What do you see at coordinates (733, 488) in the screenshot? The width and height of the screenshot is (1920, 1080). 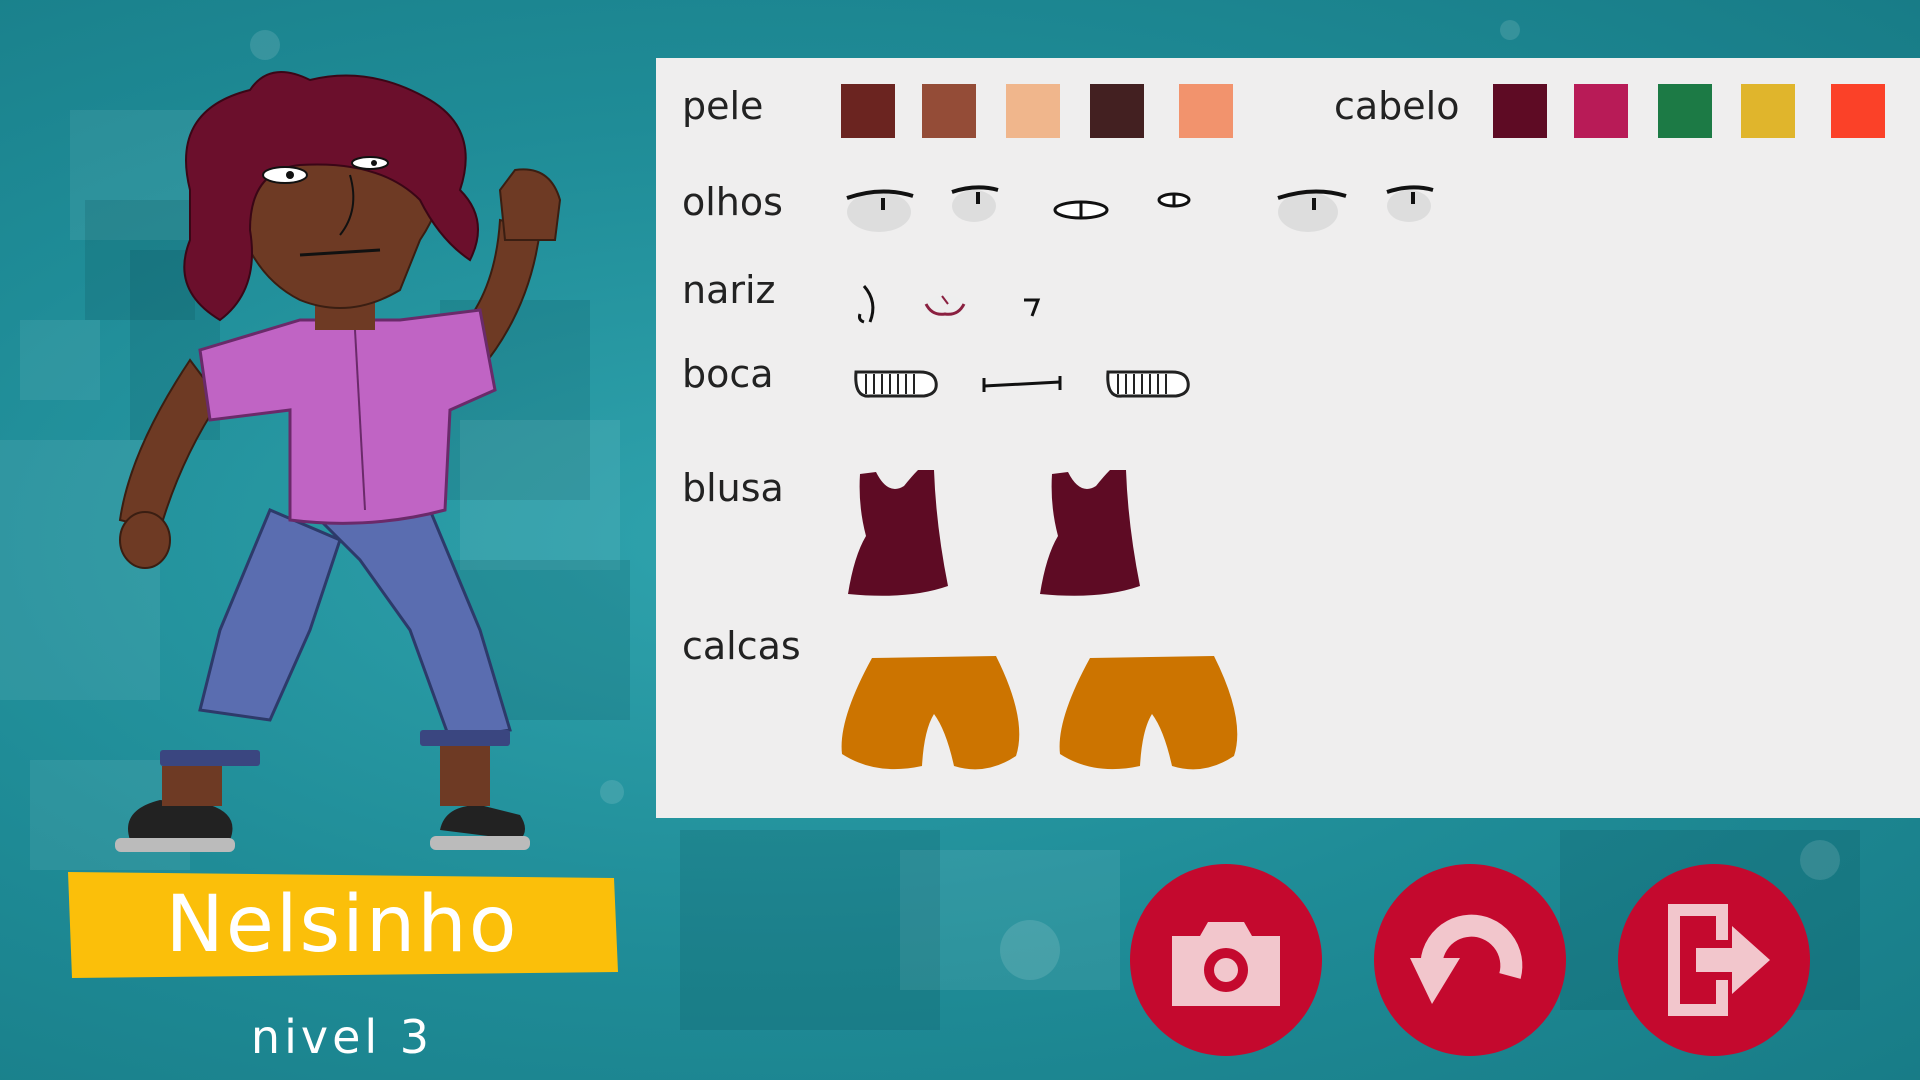 I see `shirt-label: blusa` at bounding box center [733, 488].